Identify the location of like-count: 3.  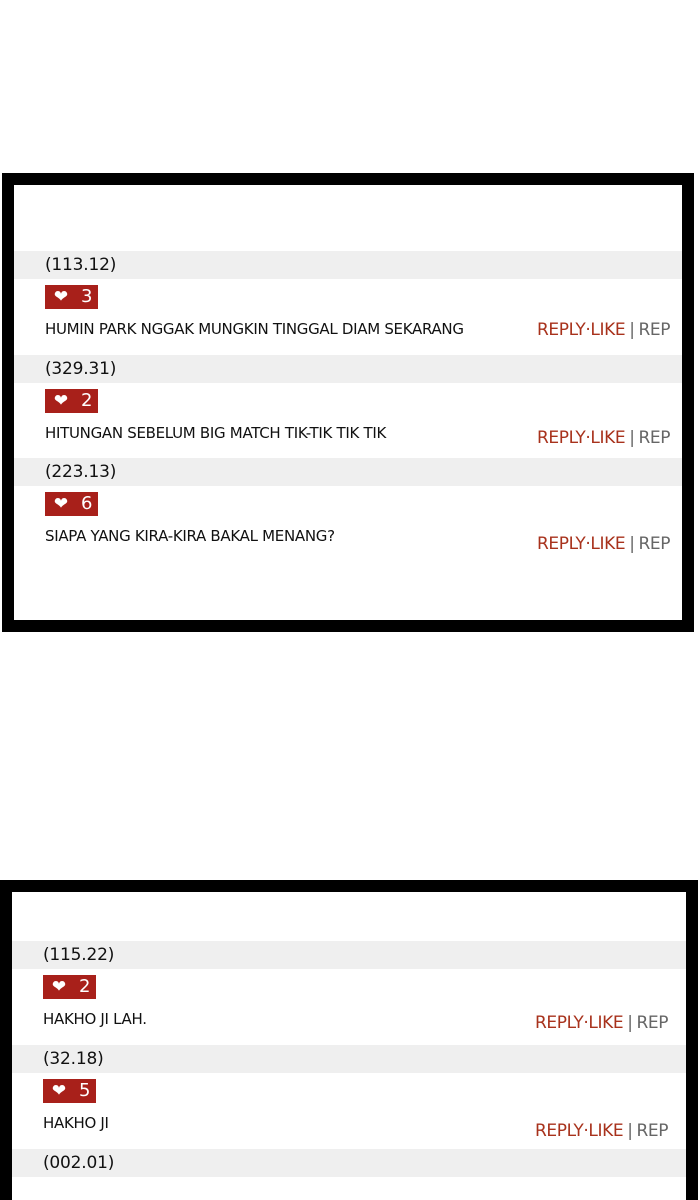
(87, 296).